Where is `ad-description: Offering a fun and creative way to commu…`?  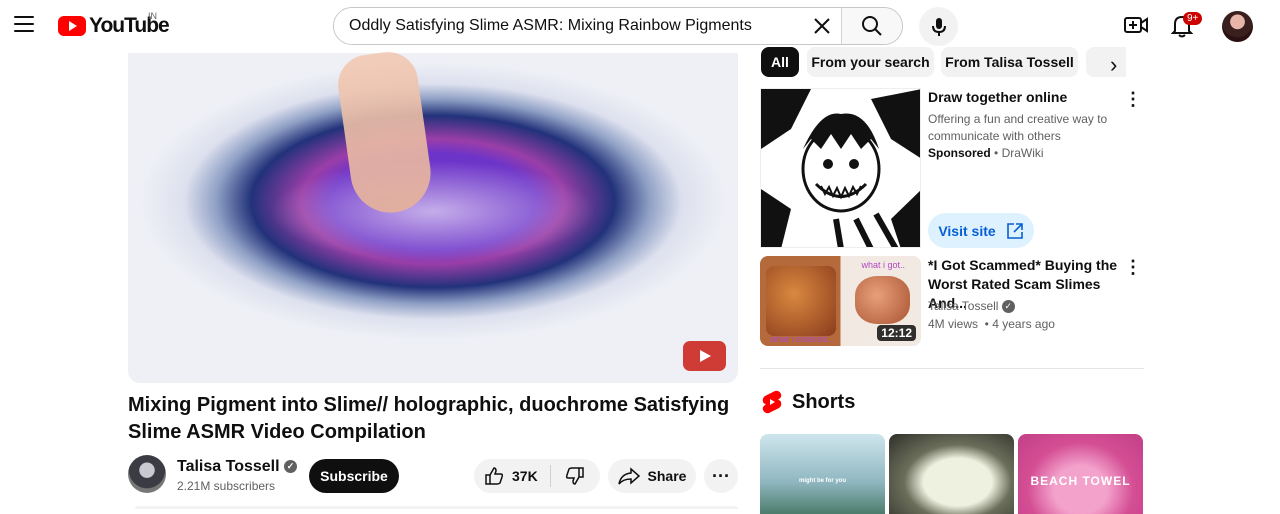 ad-description: Offering a fun and creative way to commu… is located at coordinates (1018, 127).